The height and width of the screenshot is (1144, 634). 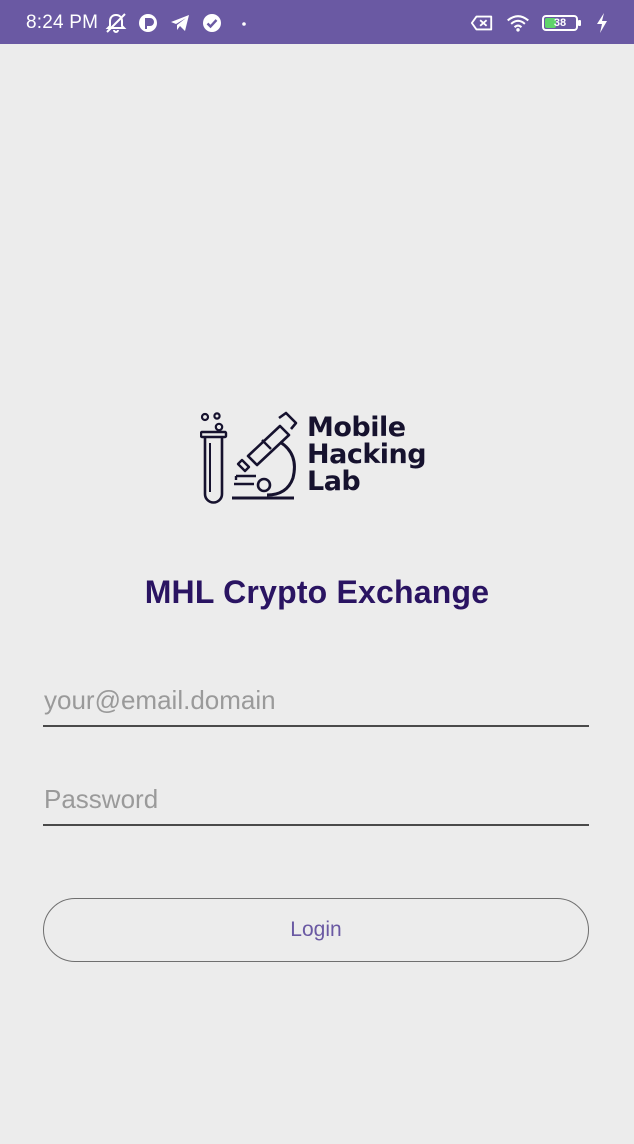 I want to click on battery-level: 38, so click(x=560, y=23).